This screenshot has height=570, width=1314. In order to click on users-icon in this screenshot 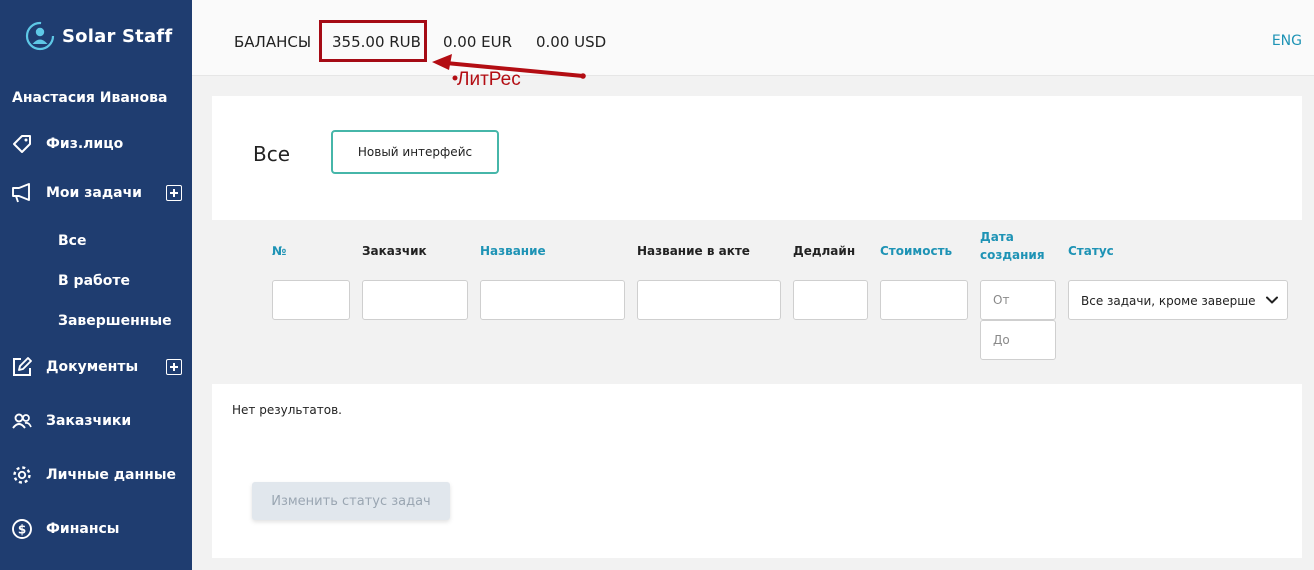, I will do `click(22, 421)`.